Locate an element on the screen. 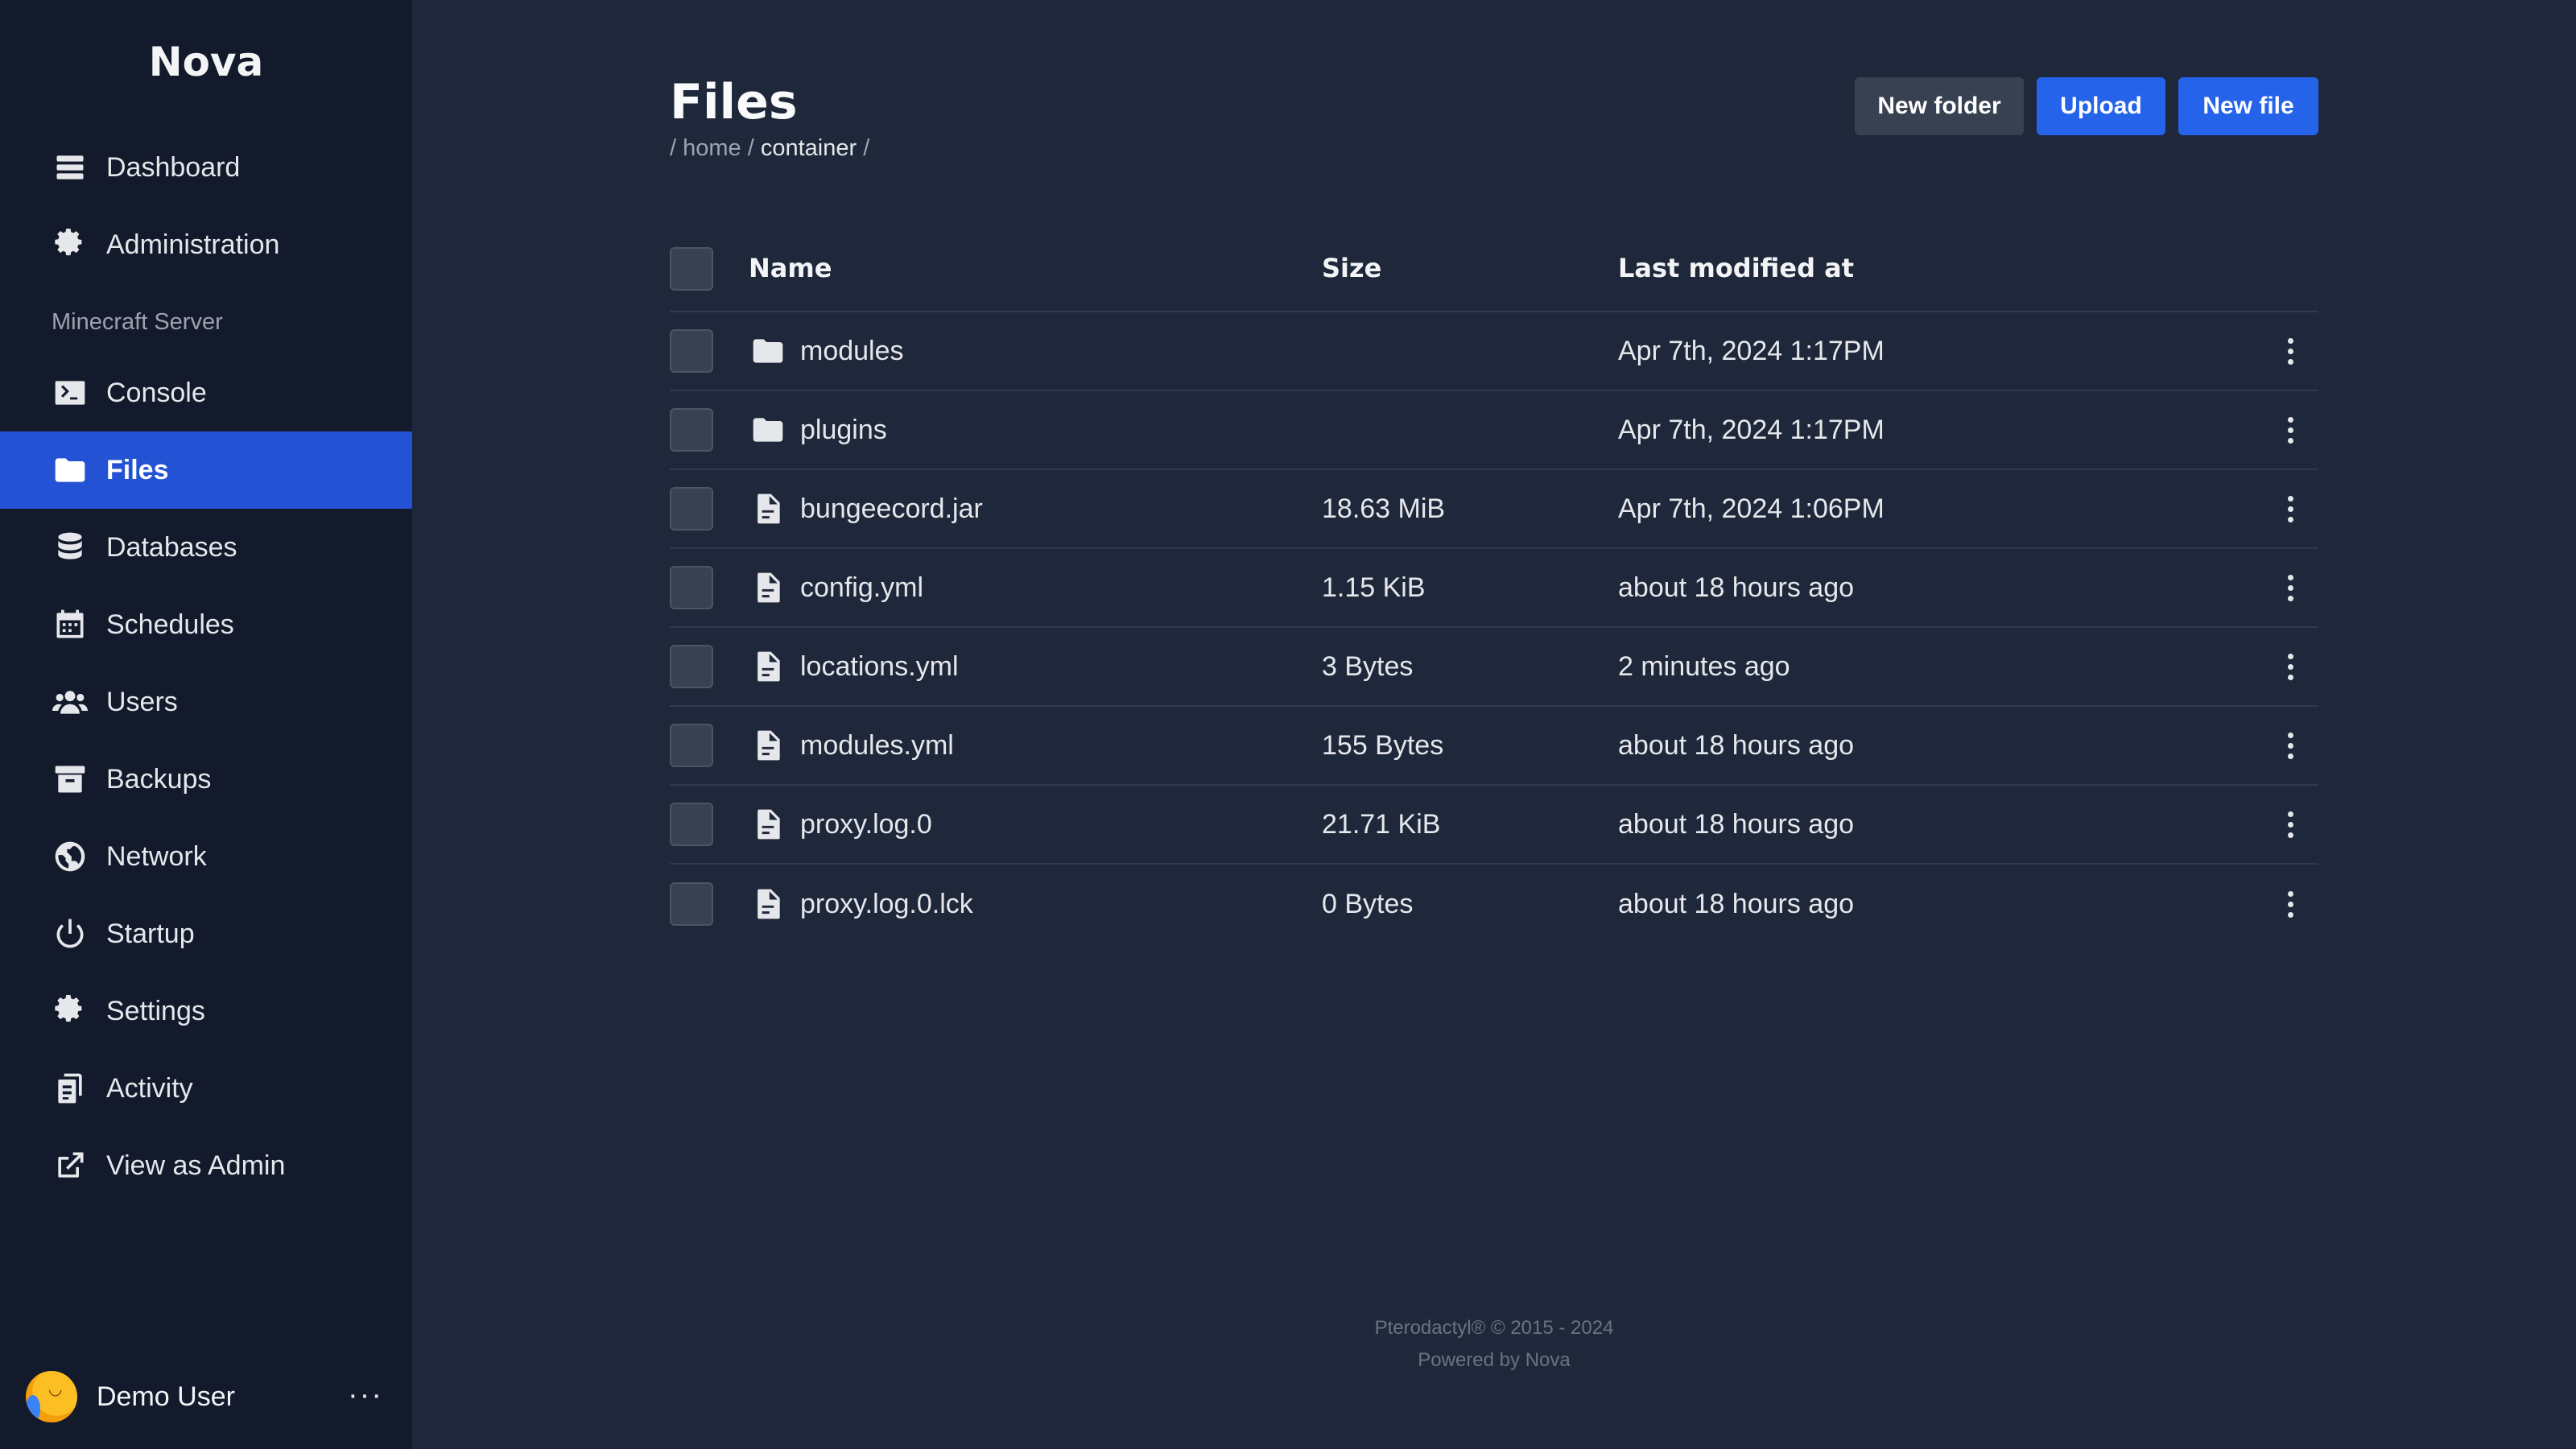 This screenshot has height=1449, width=2576. upload-button: Upload is located at coordinates (2101, 106).